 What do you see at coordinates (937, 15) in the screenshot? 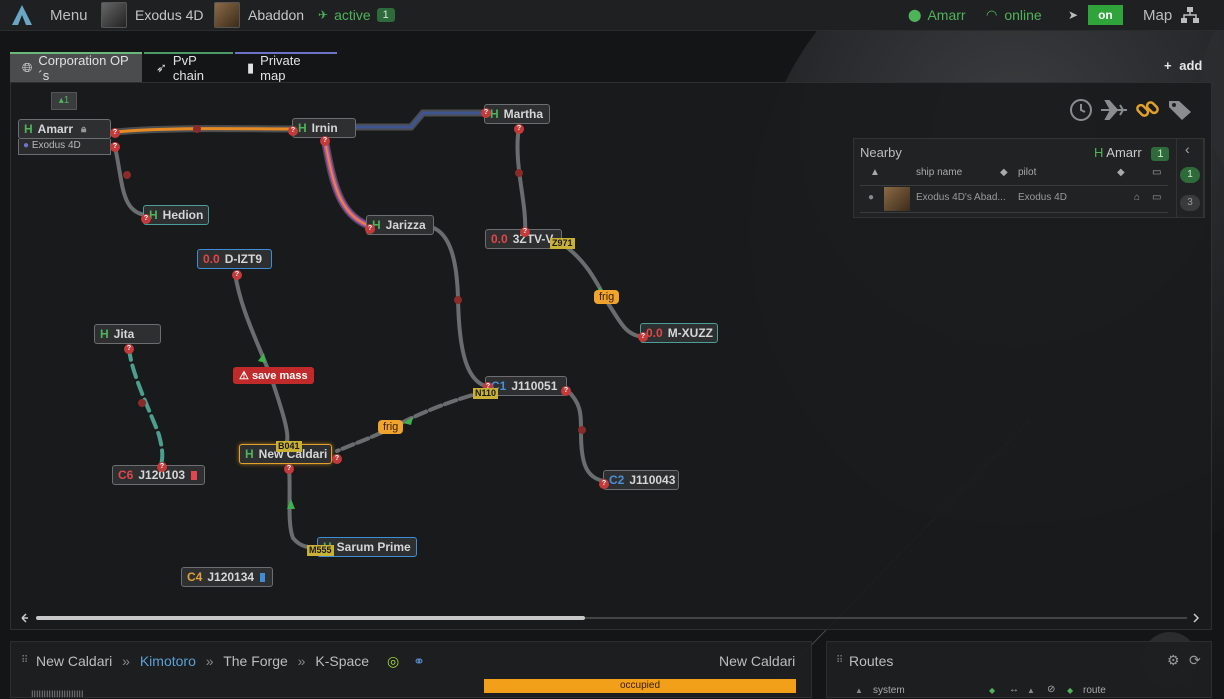
I see `location-button: ⬤ Amarr` at bounding box center [937, 15].